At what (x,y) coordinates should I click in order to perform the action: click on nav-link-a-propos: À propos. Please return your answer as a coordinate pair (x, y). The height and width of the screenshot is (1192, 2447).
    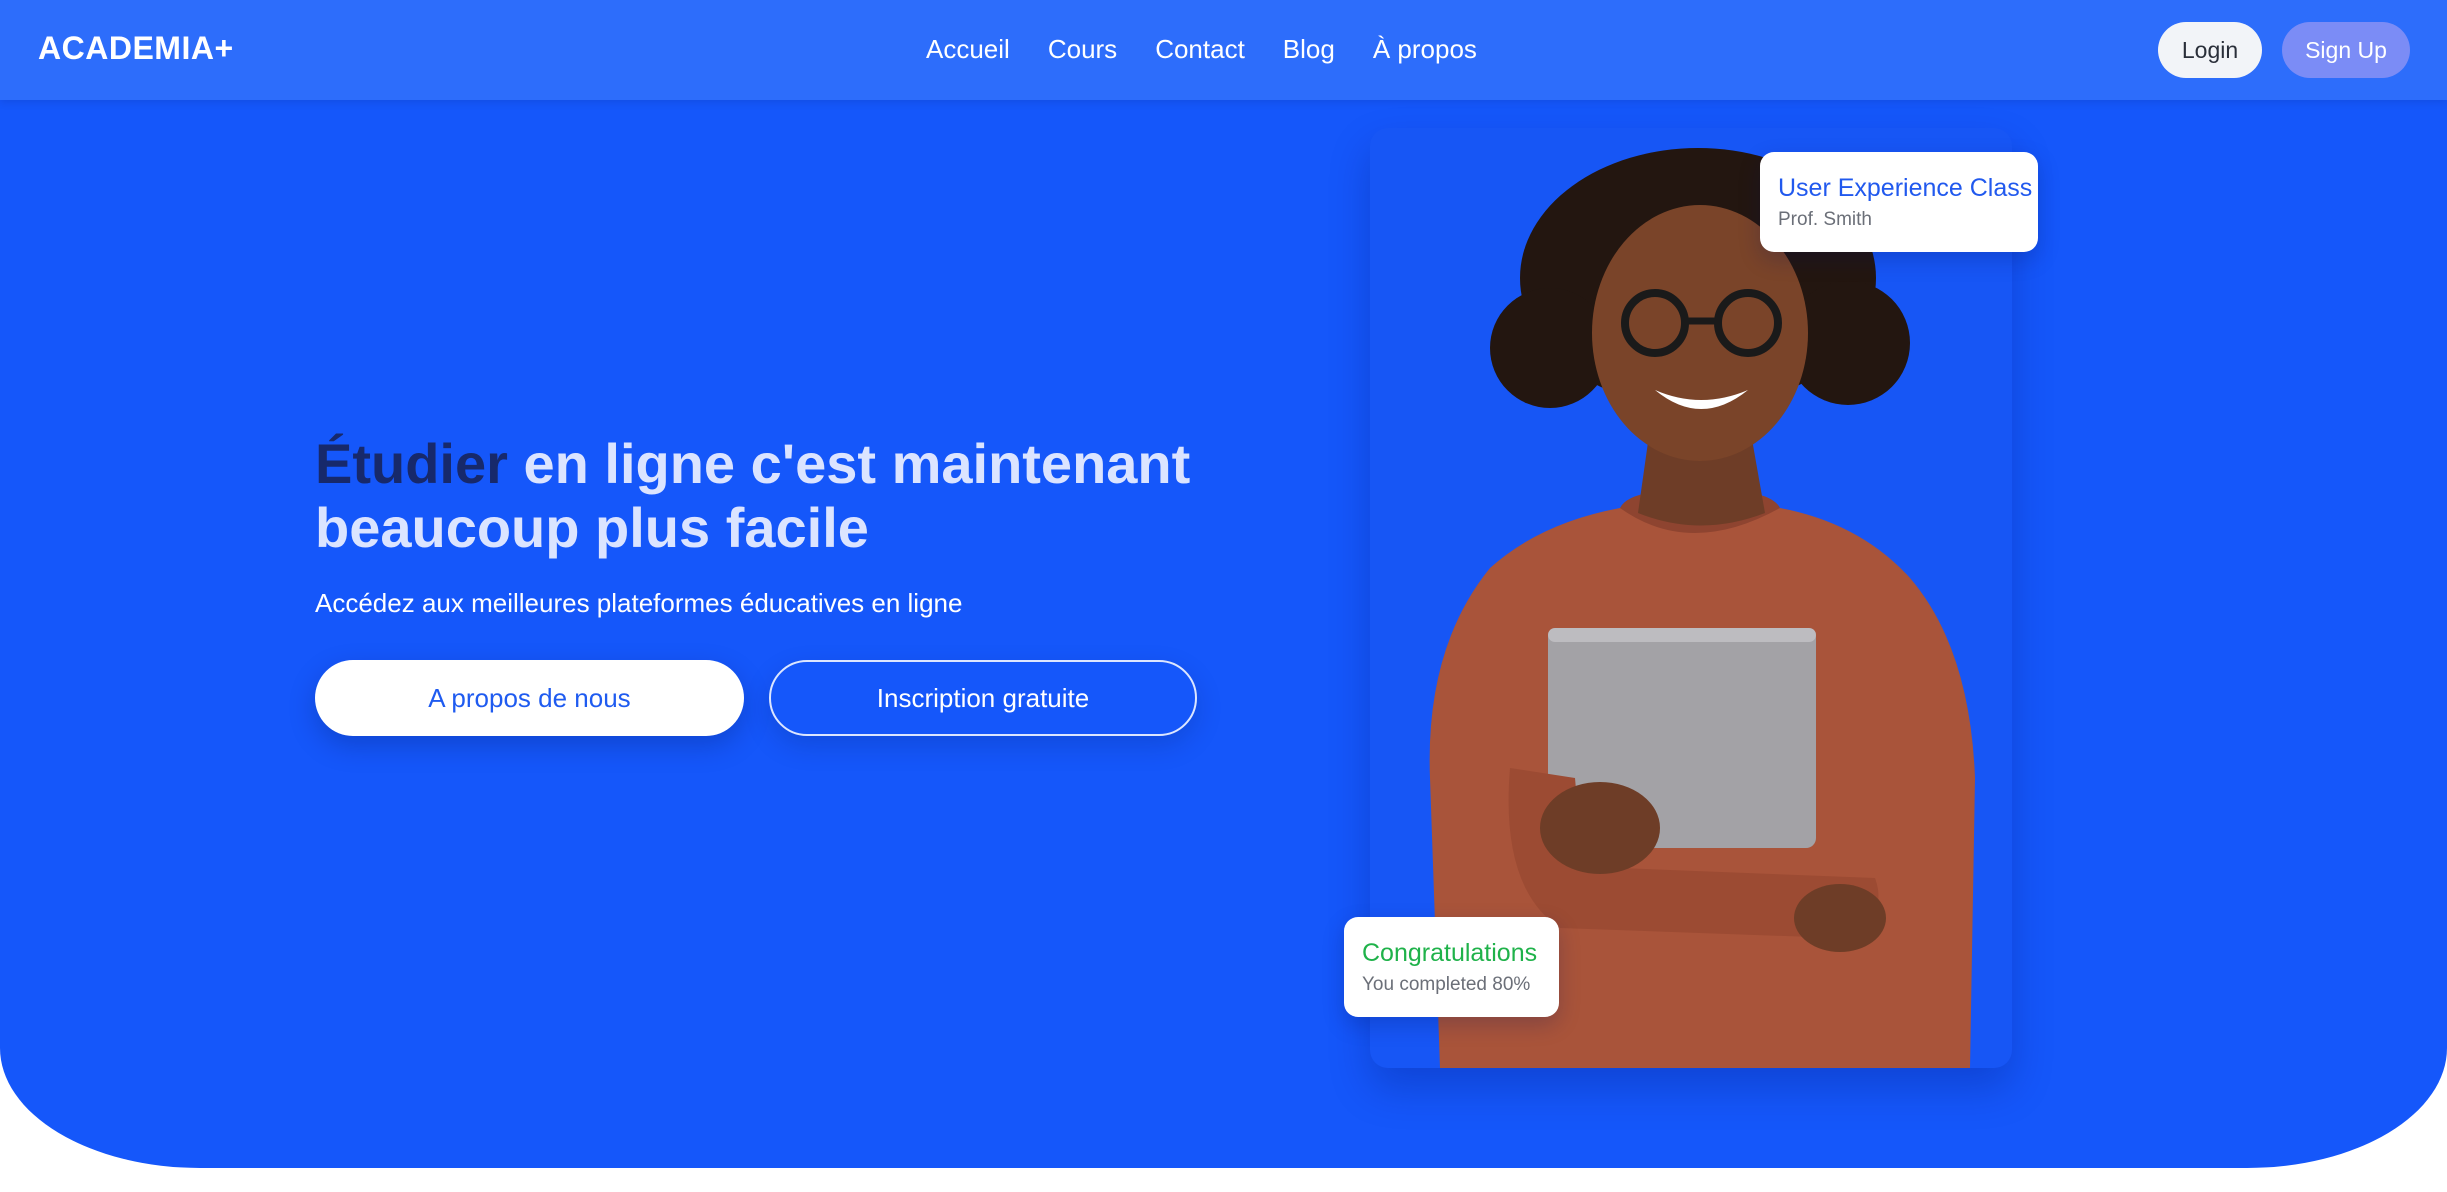
    Looking at the image, I should click on (1425, 49).